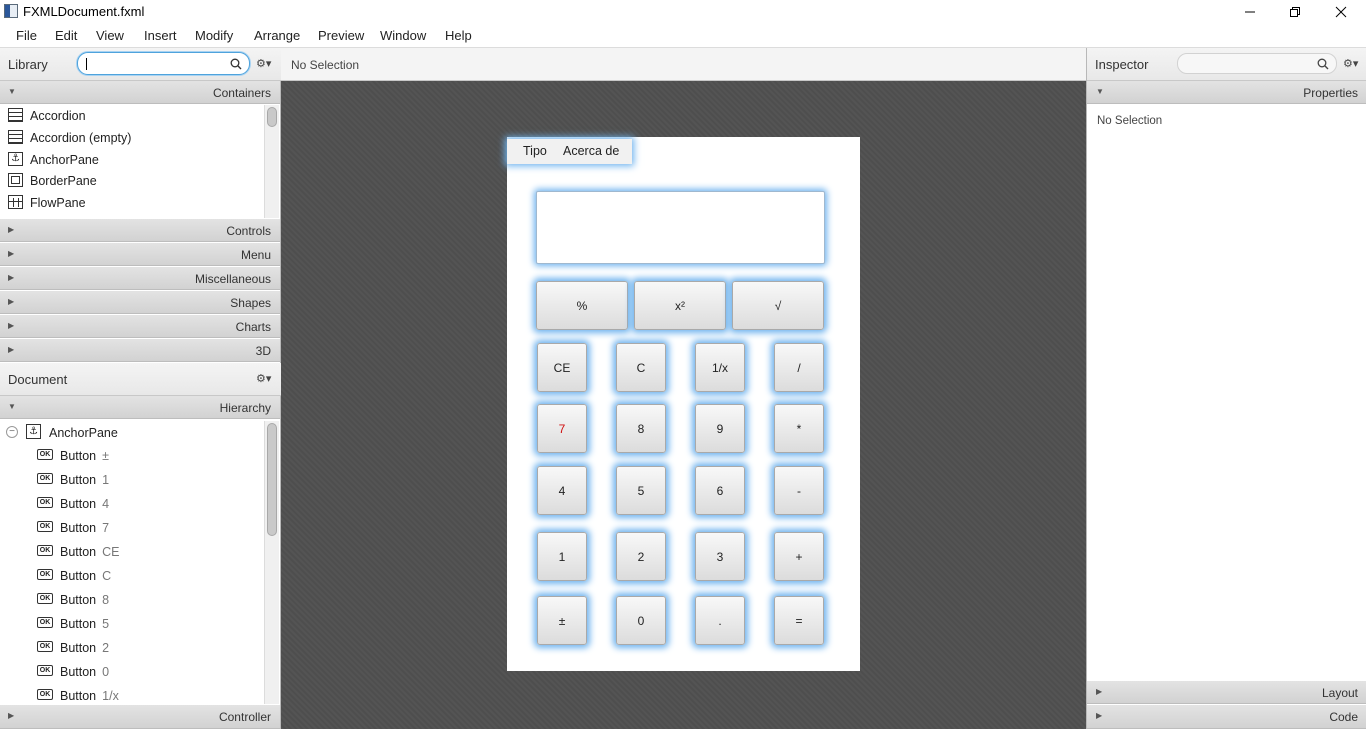 Image resolution: width=1366 pixels, height=729 pixels. I want to click on section-label: Controller, so click(244, 717).